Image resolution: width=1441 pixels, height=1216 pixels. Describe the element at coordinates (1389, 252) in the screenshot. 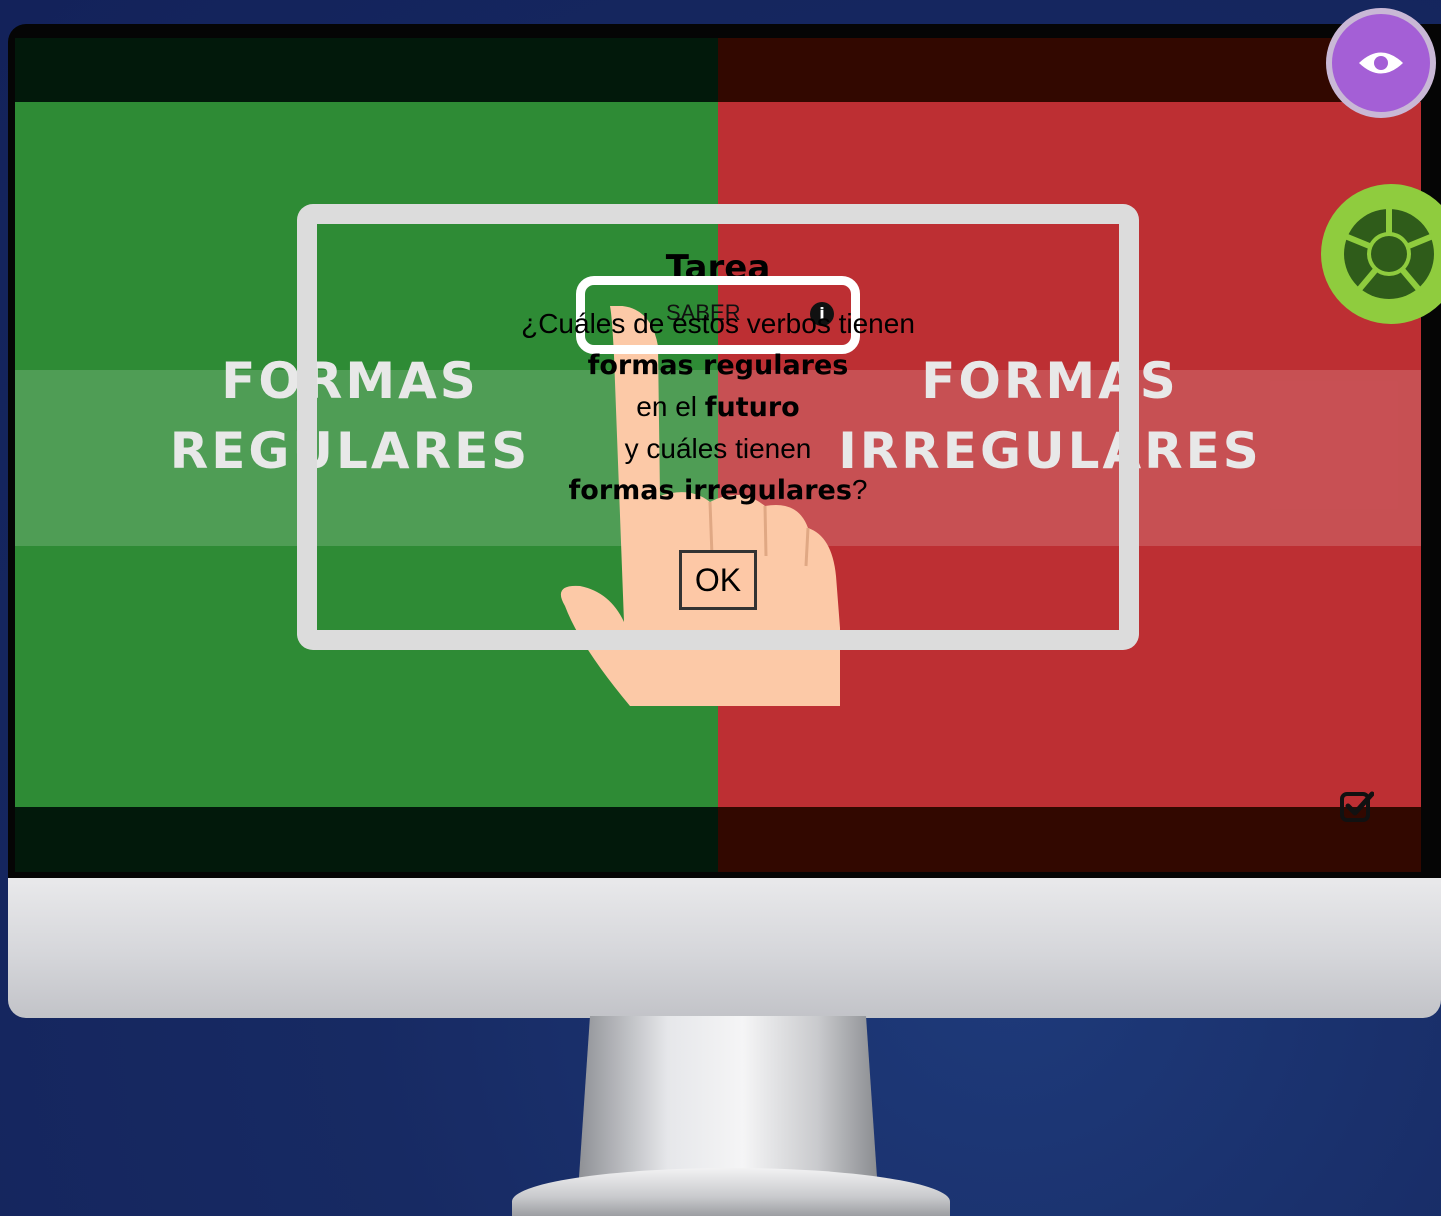

I see `activity-wheel-icon` at that location.